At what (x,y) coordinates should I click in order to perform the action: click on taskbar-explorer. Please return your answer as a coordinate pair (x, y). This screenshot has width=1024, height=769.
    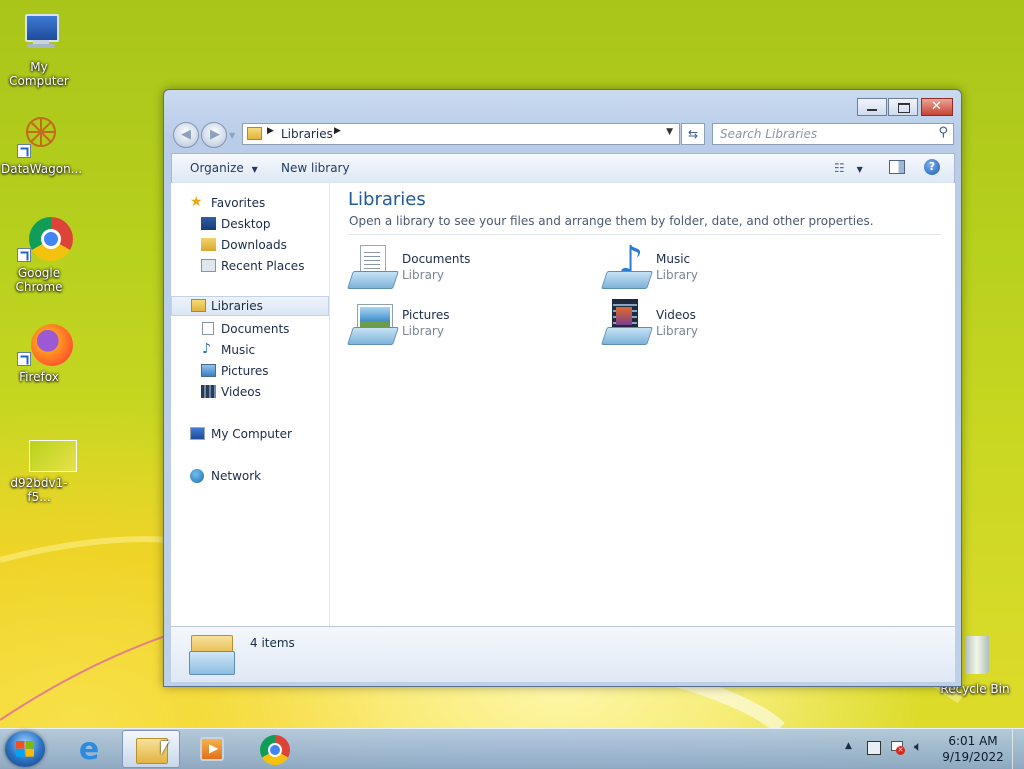
    Looking at the image, I should click on (151, 749).